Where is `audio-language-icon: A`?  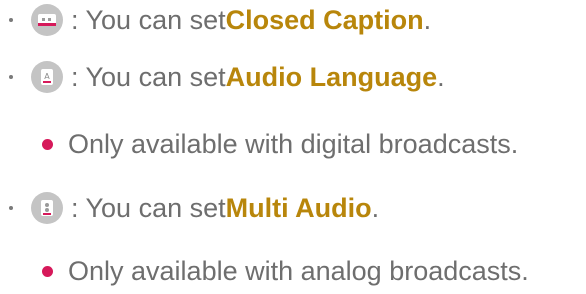 audio-language-icon: A is located at coordinates (47, 77).